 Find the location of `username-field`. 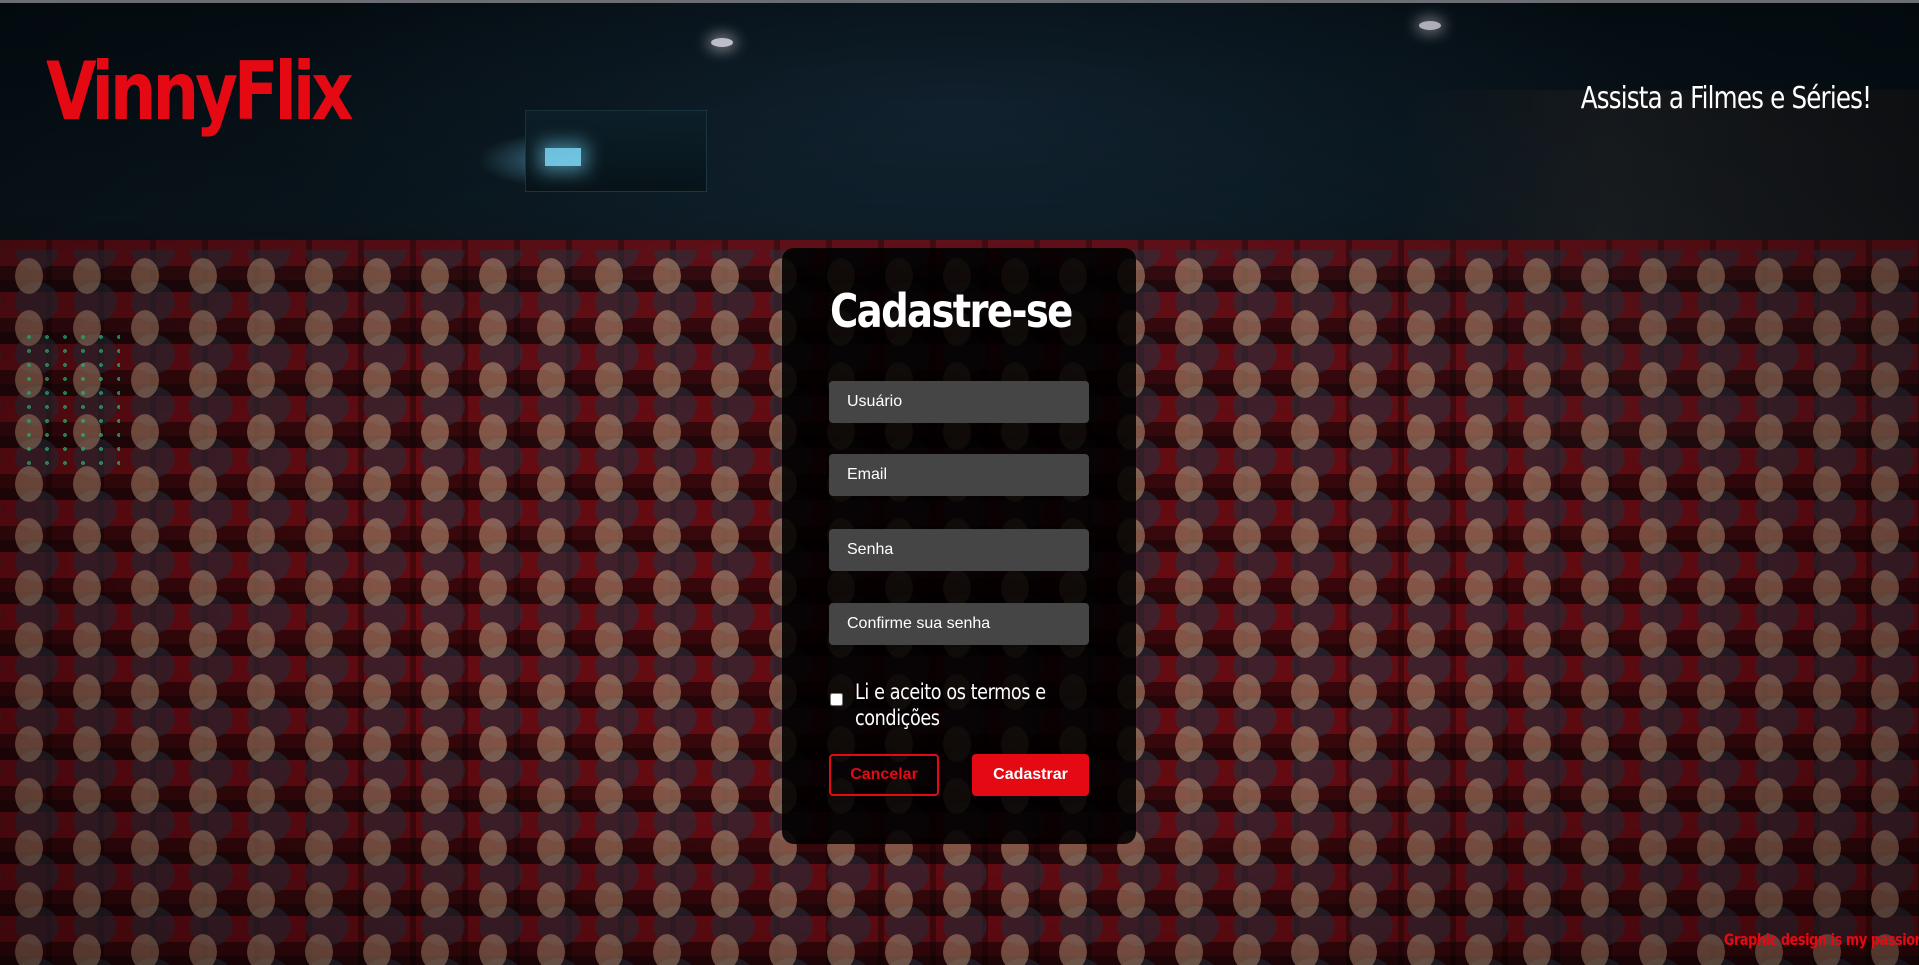

username-field is located at coordinates (959, 402).